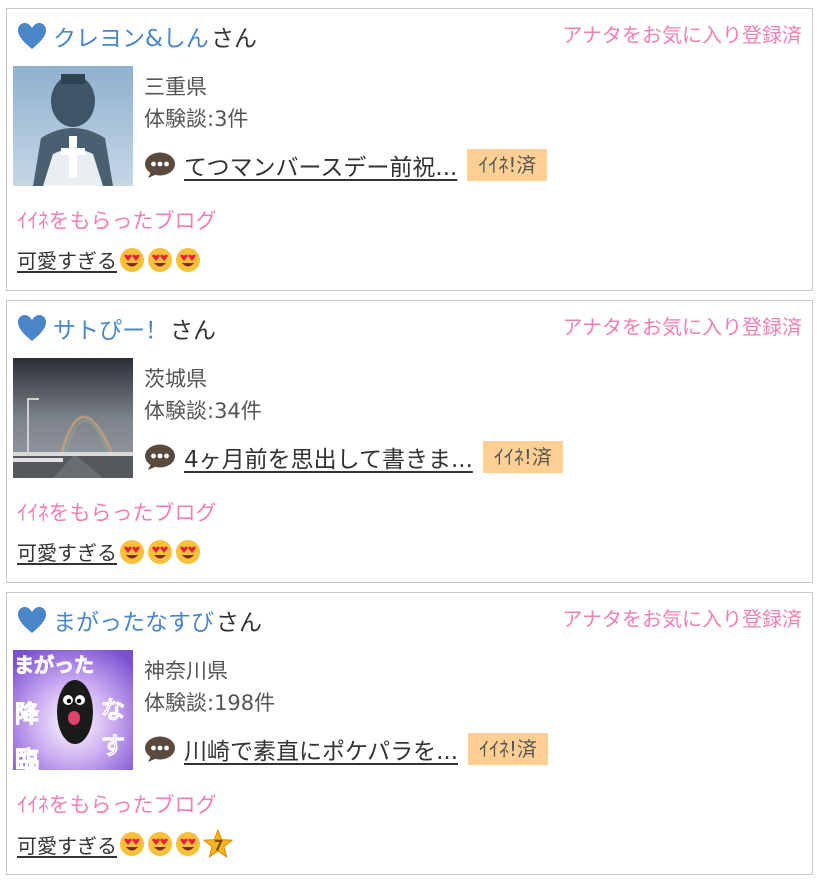 The width and height of the screenshot is (823, 884). I want to click on rainbow-road-photo-icon, so click(73, 418).